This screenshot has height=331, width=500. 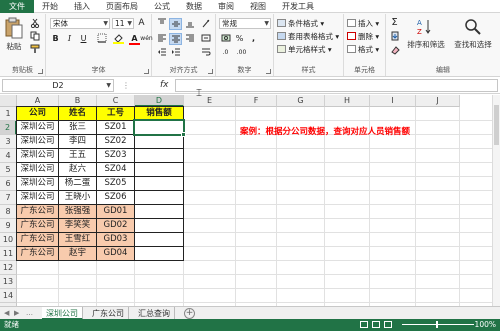 What do you see at coordinates (225, 39) in the screenshot?
I see `currency-icon` at bounding box center [225, 39].